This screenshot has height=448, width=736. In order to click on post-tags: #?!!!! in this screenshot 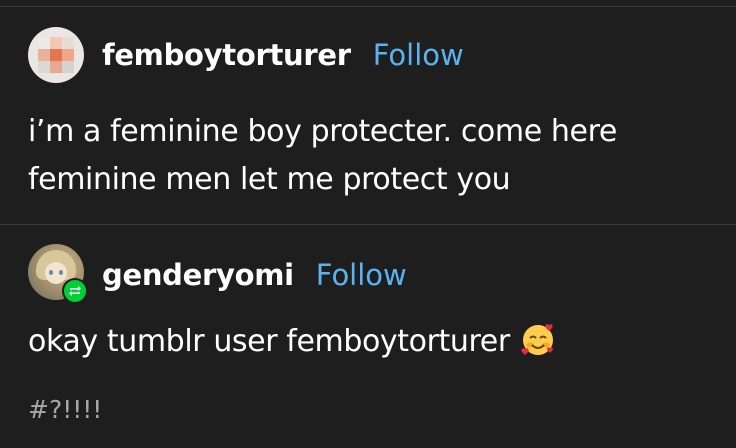, I will do `click(65, 409)`.